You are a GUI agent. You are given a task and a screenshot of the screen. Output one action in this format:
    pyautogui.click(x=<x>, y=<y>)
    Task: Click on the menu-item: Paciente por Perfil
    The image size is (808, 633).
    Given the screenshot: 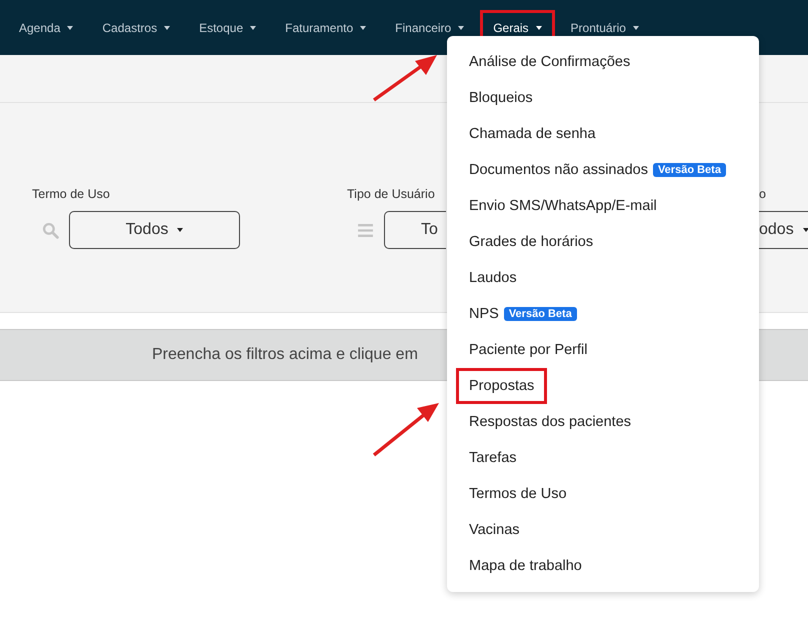 What is the action you would take?
    pyautogui.click(x=528, y=350)
    